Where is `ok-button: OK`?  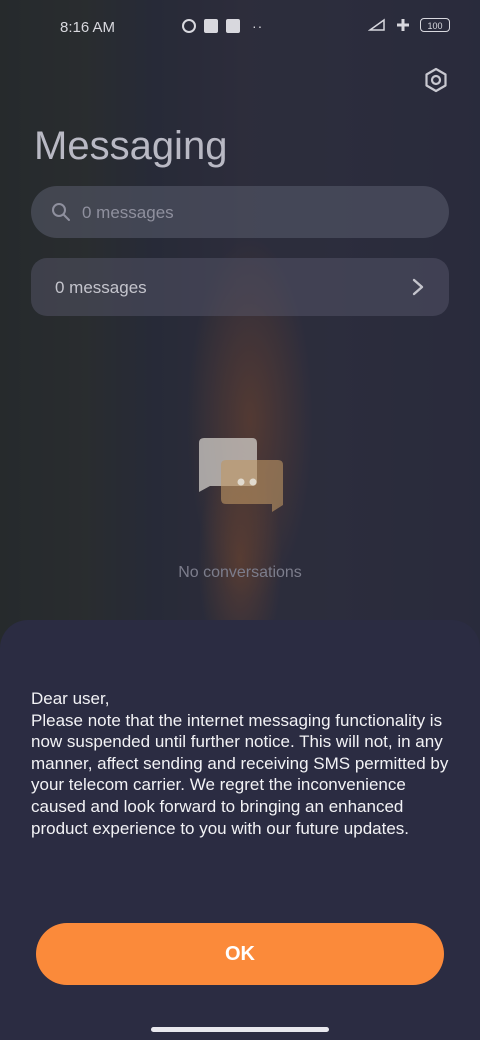
ok-button: OK is located at coordinates (240, 954).